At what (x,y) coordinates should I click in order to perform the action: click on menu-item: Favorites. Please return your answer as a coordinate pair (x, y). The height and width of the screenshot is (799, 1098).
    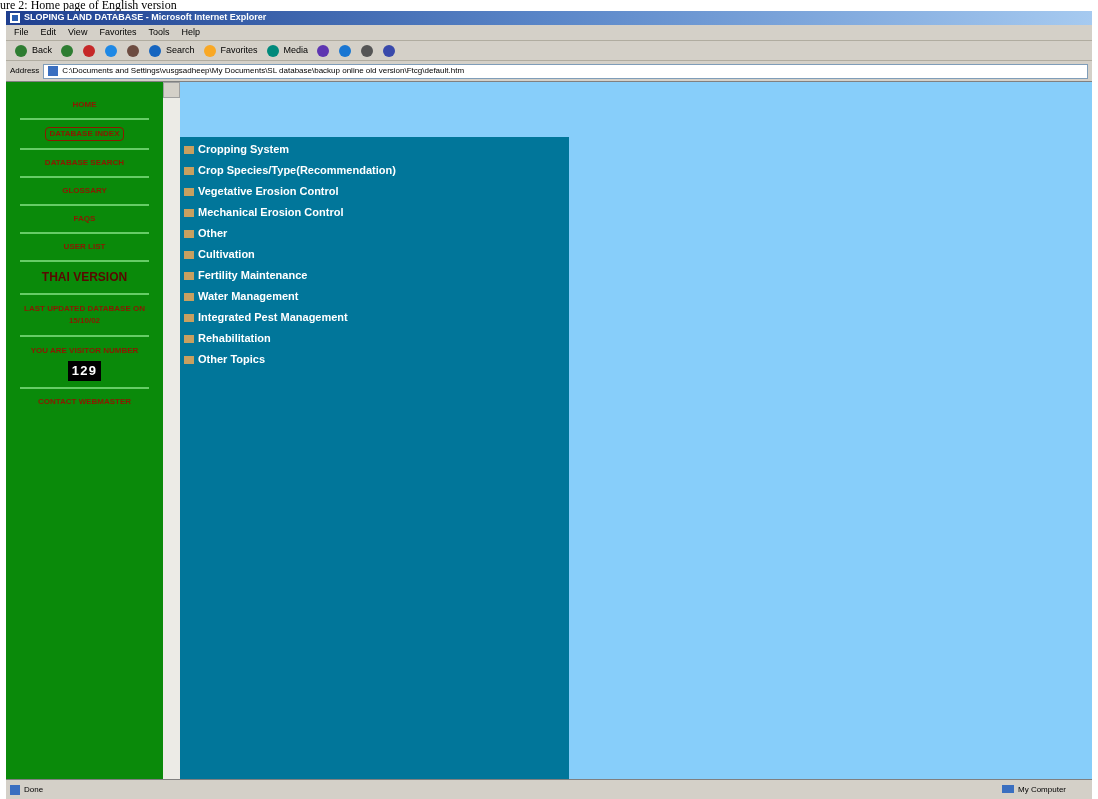
    Looking at the image, I should click on (118, 32).